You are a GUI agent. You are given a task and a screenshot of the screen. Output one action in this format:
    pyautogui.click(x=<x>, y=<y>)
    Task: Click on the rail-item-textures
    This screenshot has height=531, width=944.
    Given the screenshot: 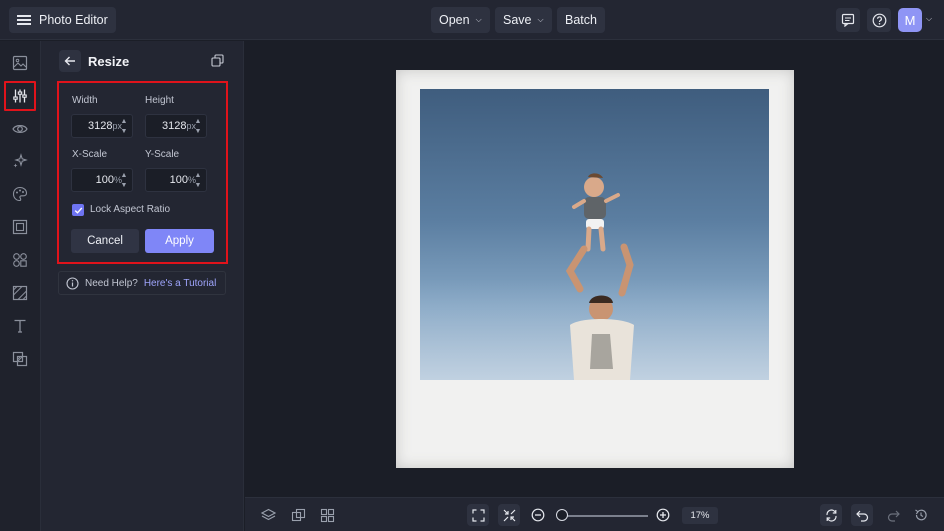 What is the action you would take?
    pyautogui.click(x=20, y=293)
    